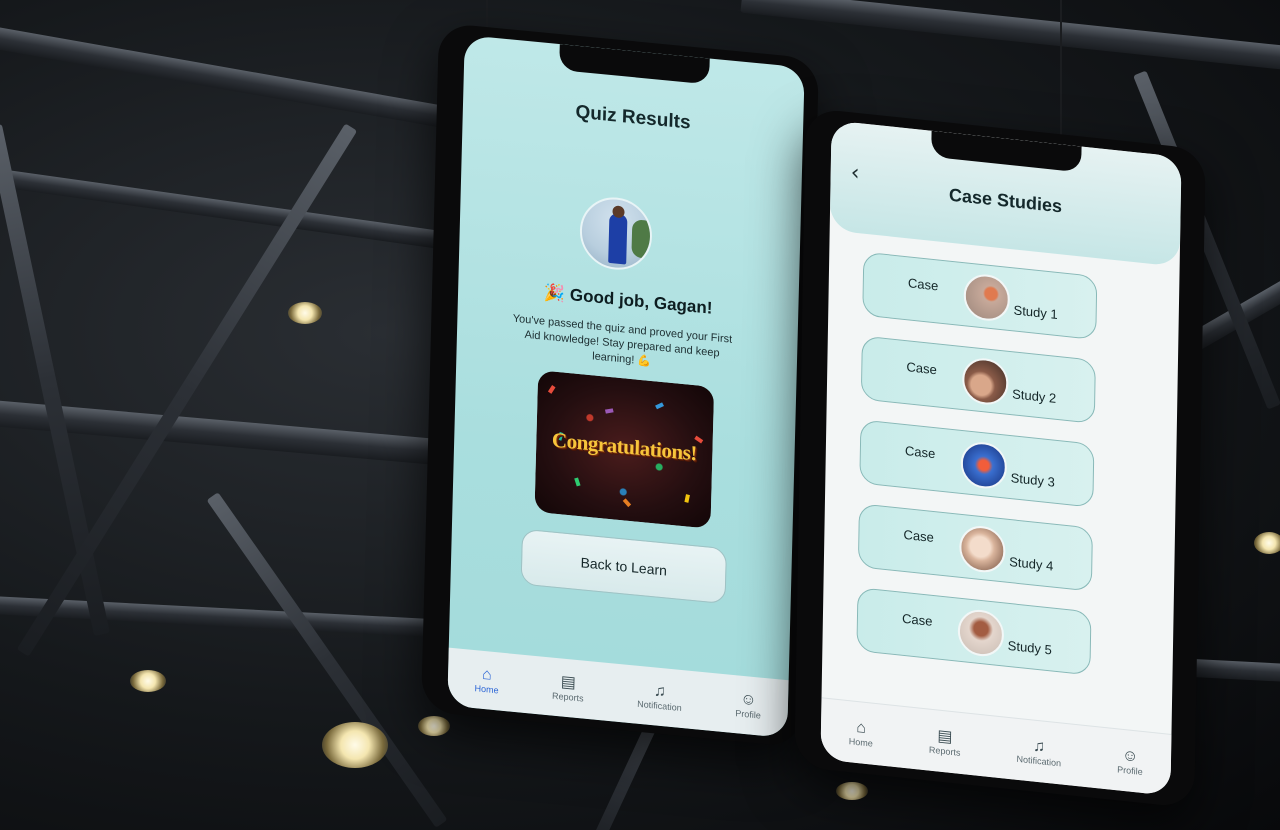 The width and height of the screenshot is (1280, 830). I want to click on avatar, so click(616, 233).